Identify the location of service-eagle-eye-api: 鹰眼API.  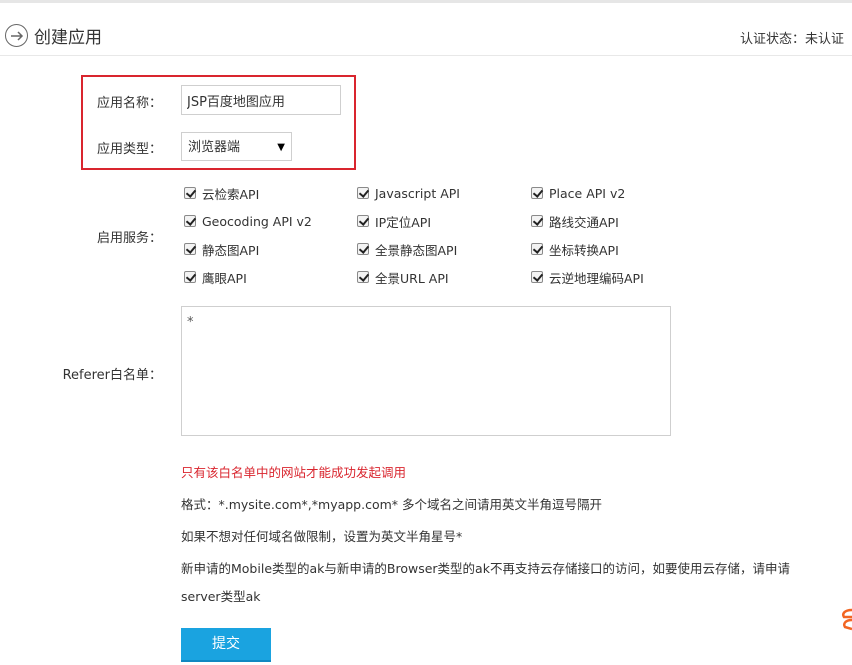
(215, 277).